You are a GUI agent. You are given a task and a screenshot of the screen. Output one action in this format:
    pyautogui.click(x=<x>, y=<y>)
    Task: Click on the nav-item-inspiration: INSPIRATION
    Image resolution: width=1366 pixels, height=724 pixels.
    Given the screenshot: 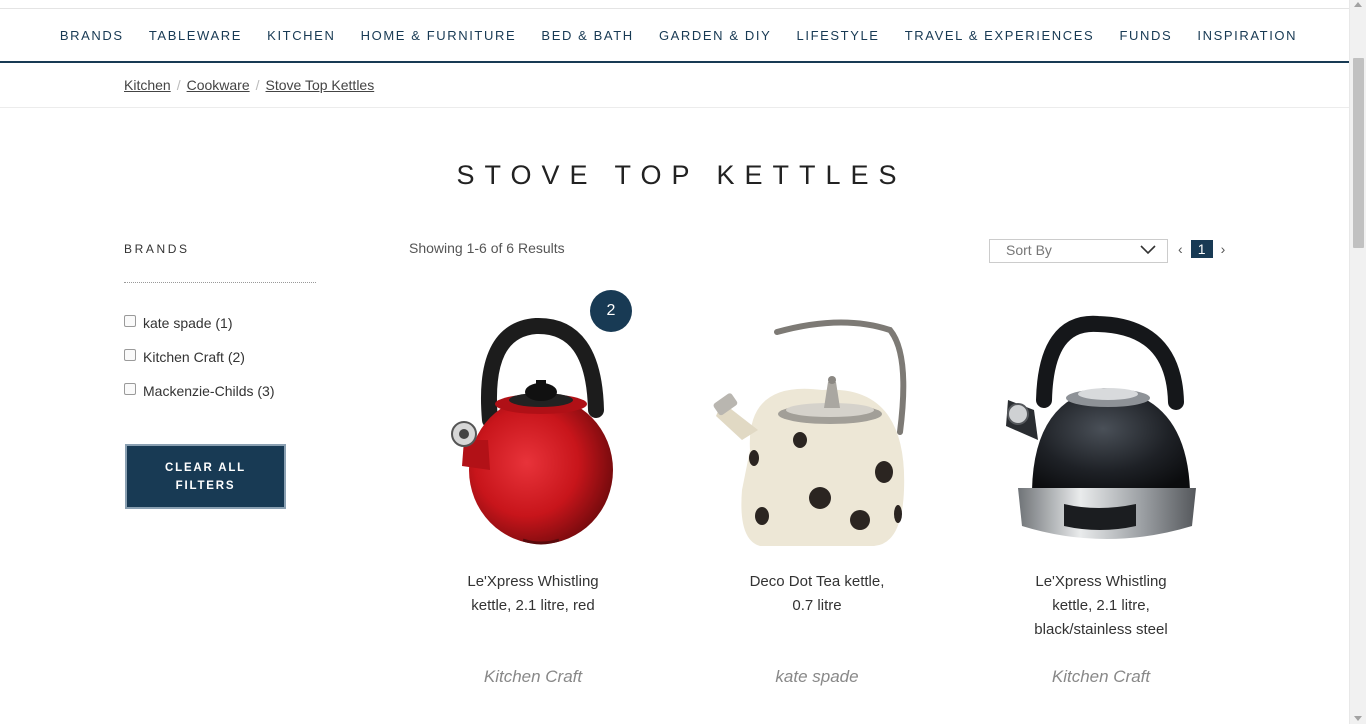 What is the action you would take?
    pyautogui.click(x=1247, y=35)
    